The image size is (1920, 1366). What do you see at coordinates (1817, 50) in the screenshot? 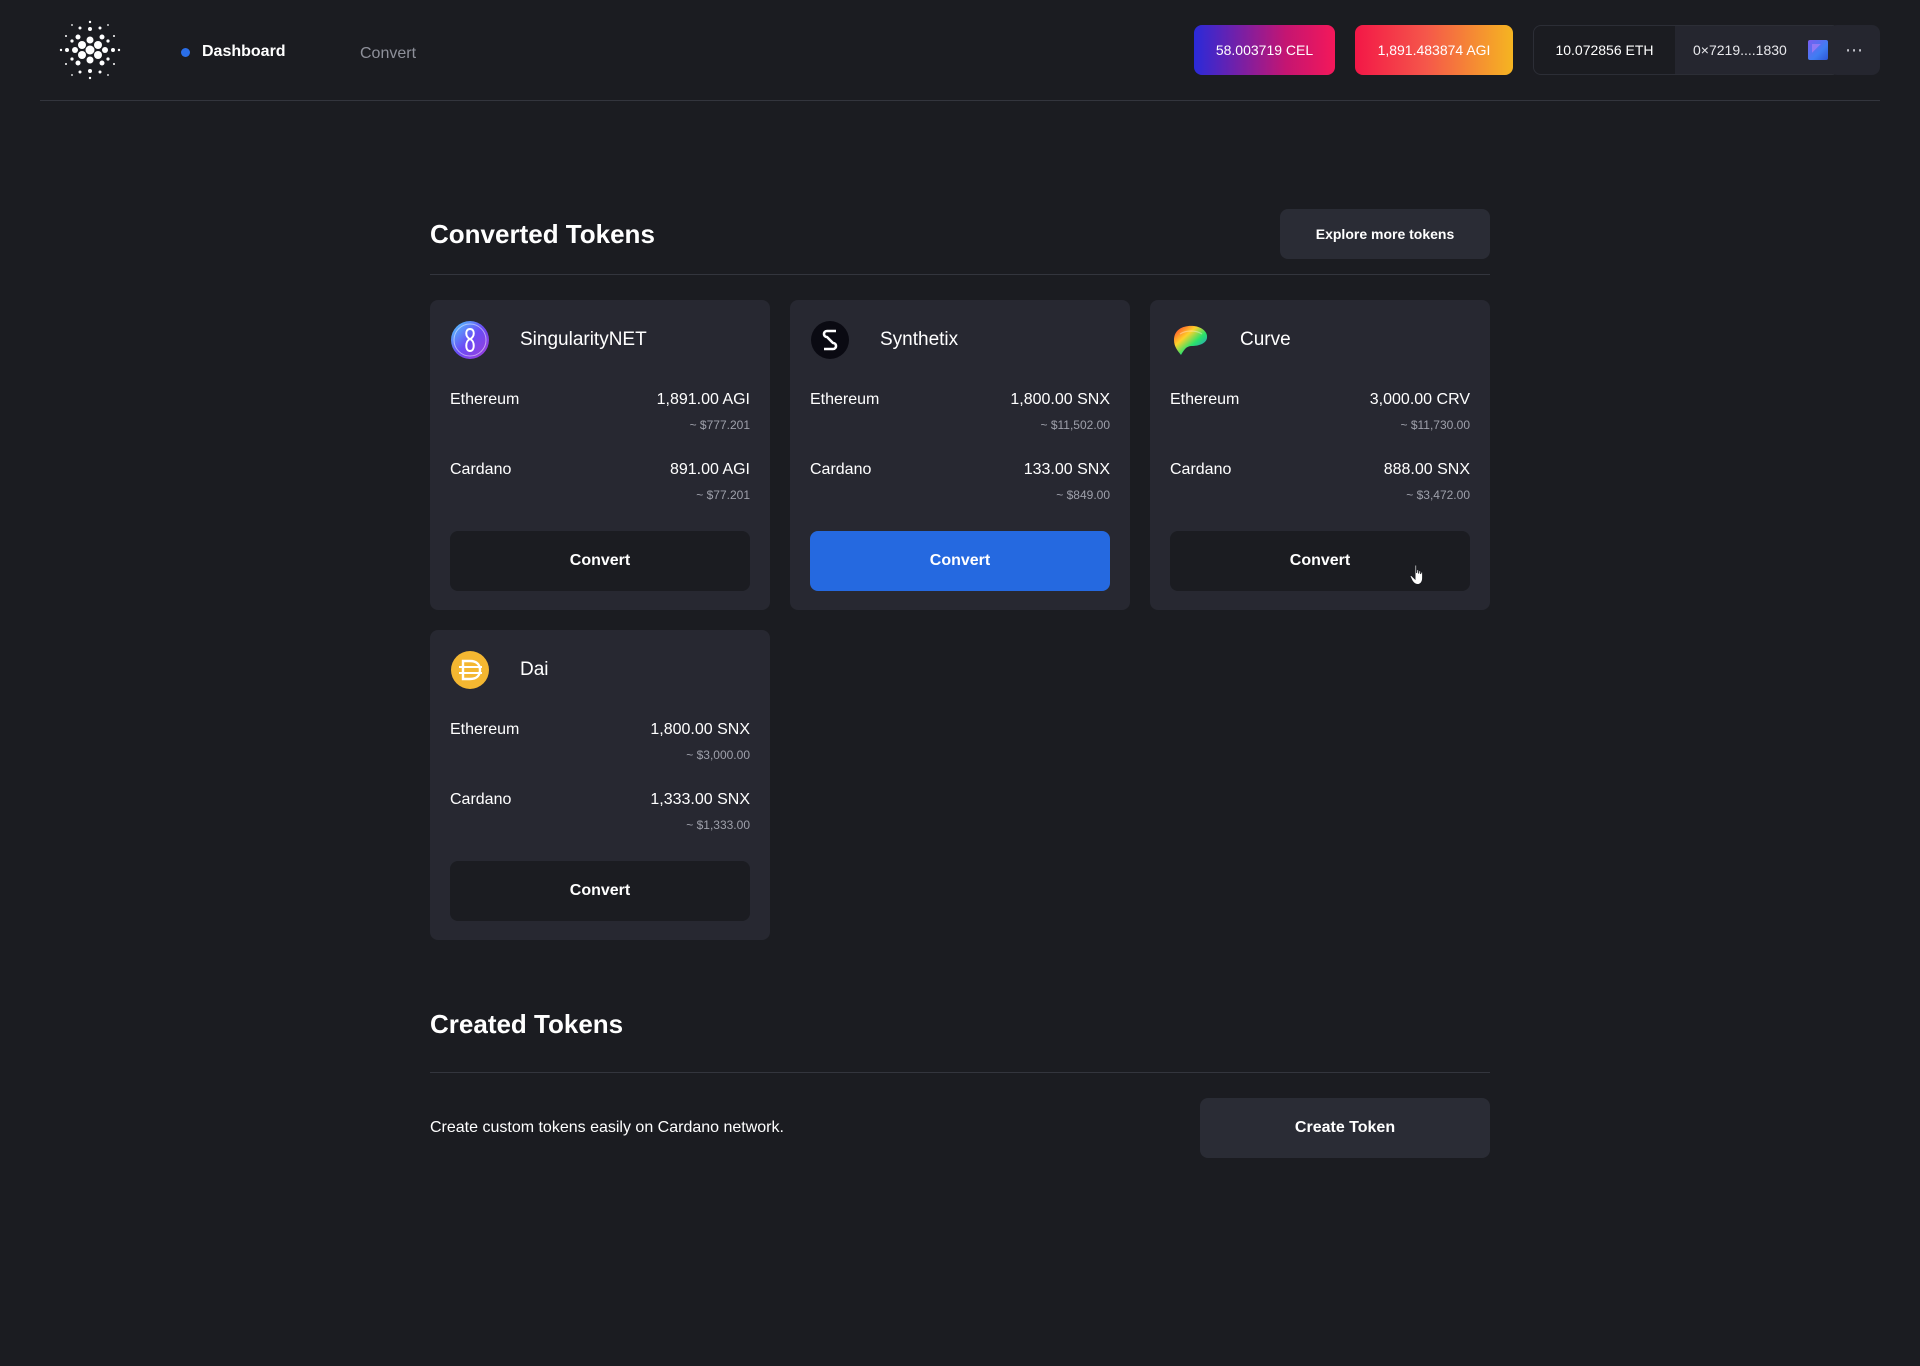
I see `wallet-avatar-icon` at bounding box center [1817, 50].